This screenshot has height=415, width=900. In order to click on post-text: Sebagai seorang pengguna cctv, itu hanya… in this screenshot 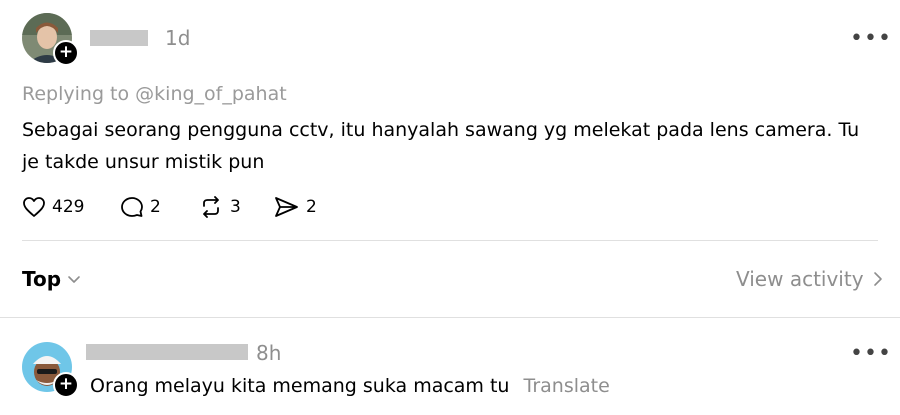, I will do `click(441, 146)`.